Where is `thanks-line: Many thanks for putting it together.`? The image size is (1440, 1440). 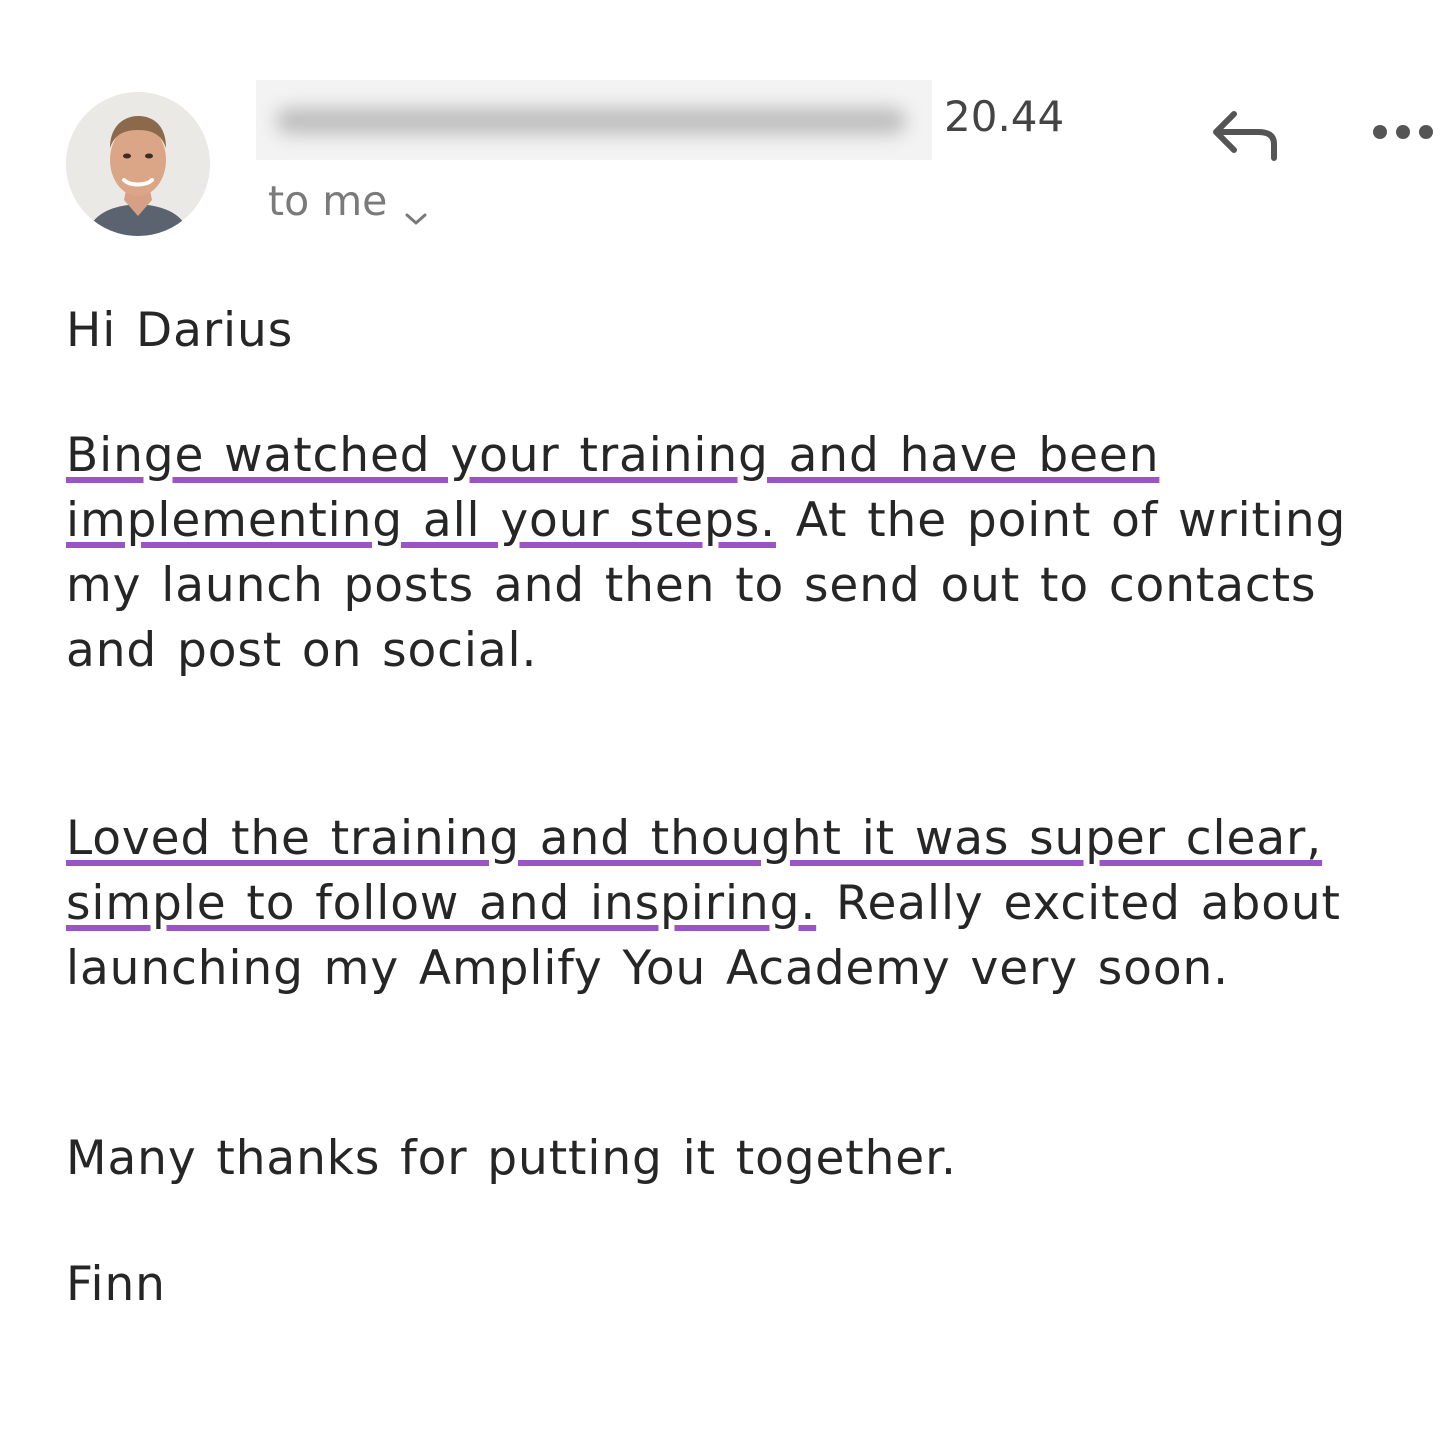 thanks-line: Many thanks for putting it together. is located at coordinates (511, 1158).